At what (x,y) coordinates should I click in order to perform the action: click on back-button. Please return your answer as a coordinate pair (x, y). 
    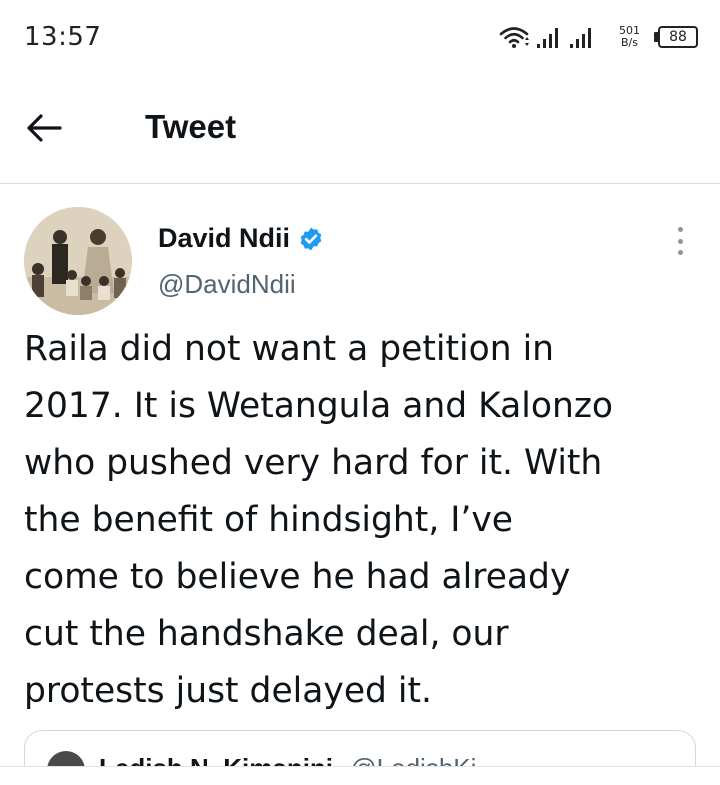
    Looking at the image, I should click on (56, 130).